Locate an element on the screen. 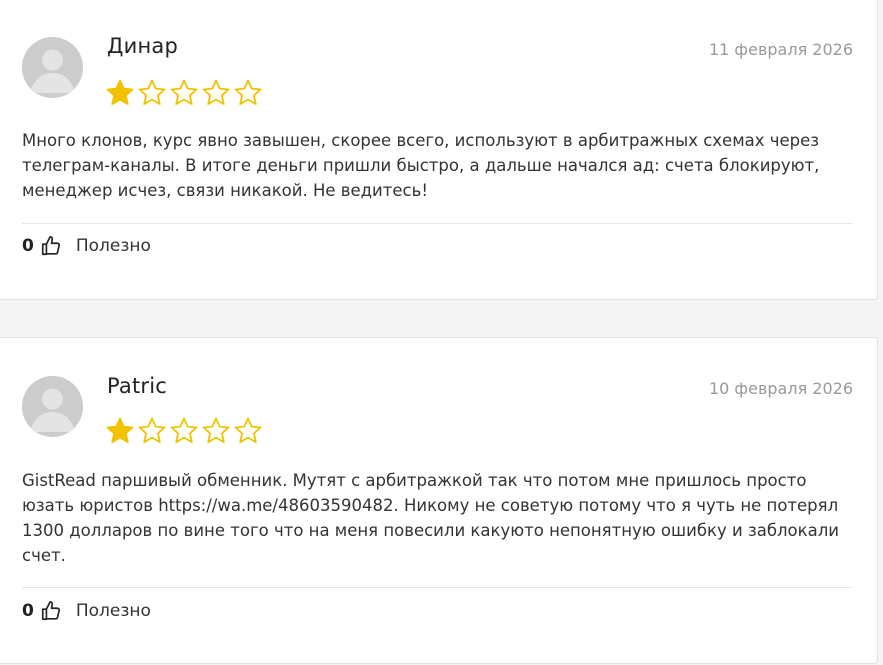 The height and width of the screenshot is (665, 883). review-date: 11 февраля 2026 is located at coordinates (780, 49).